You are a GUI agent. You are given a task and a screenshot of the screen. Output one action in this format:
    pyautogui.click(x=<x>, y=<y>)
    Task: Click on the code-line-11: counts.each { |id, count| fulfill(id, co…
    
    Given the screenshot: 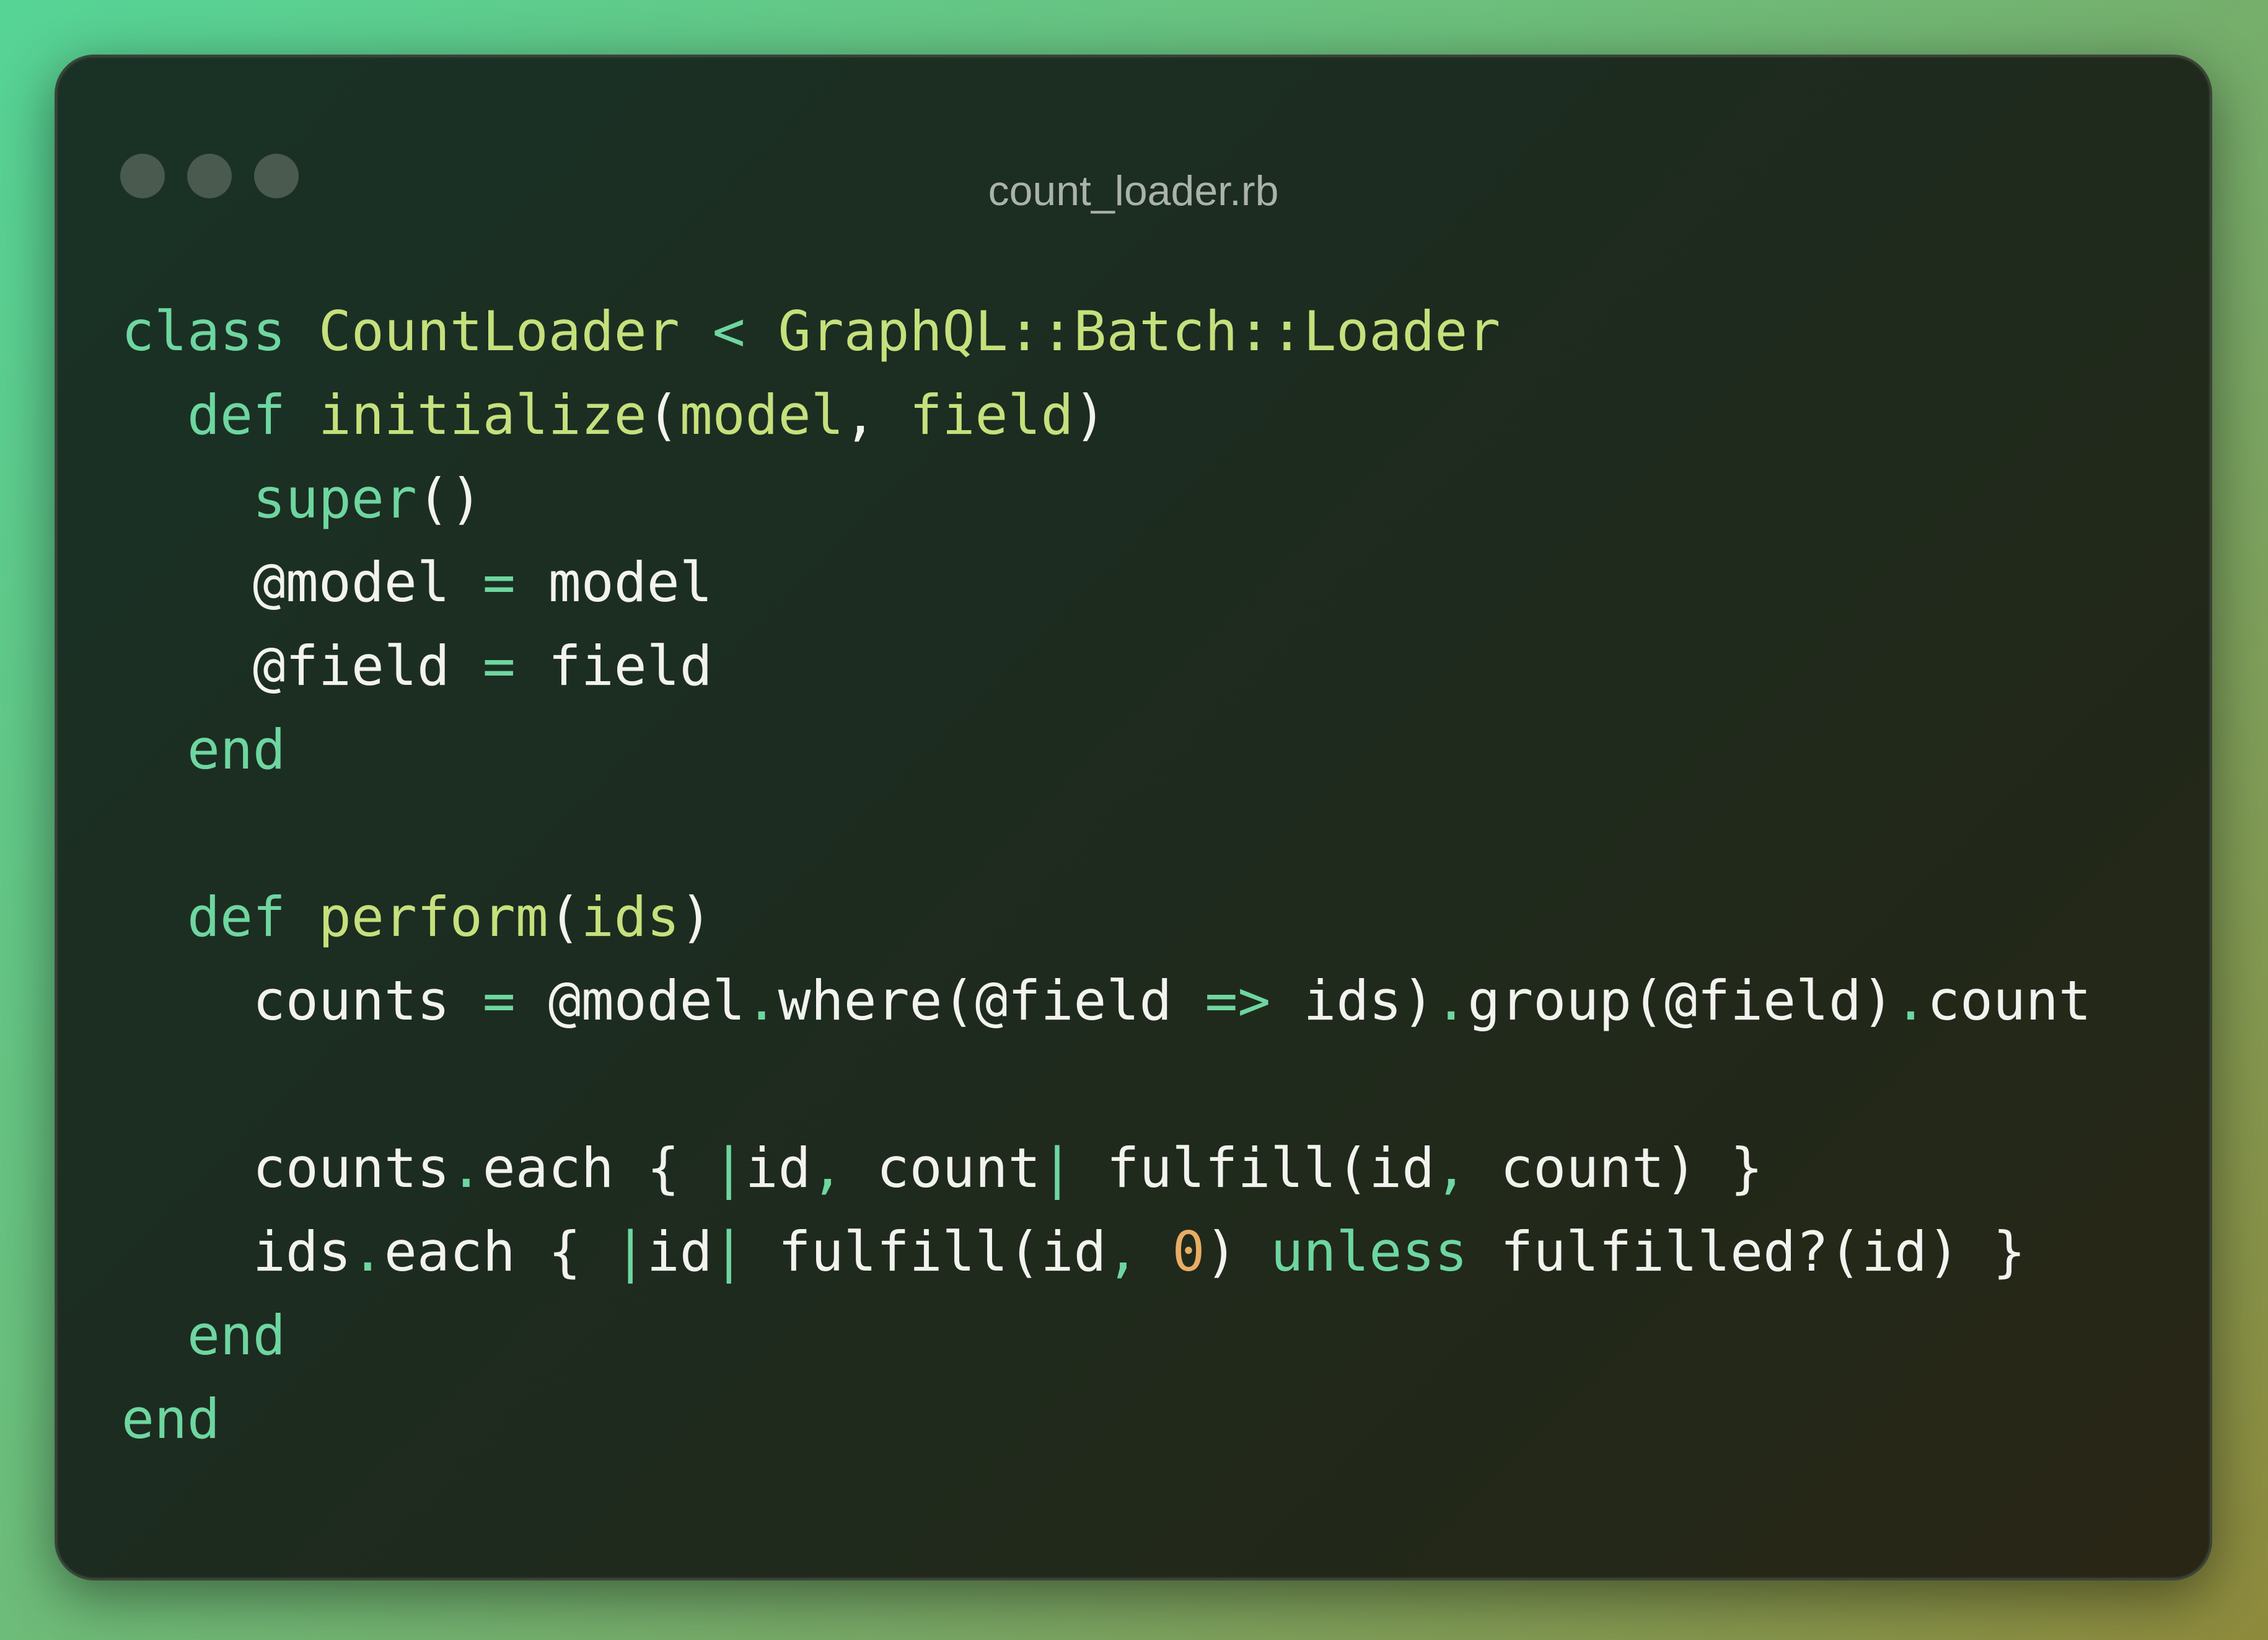 What is the action you would take?
    pyautogui.click(x=1106, y=1168)
    